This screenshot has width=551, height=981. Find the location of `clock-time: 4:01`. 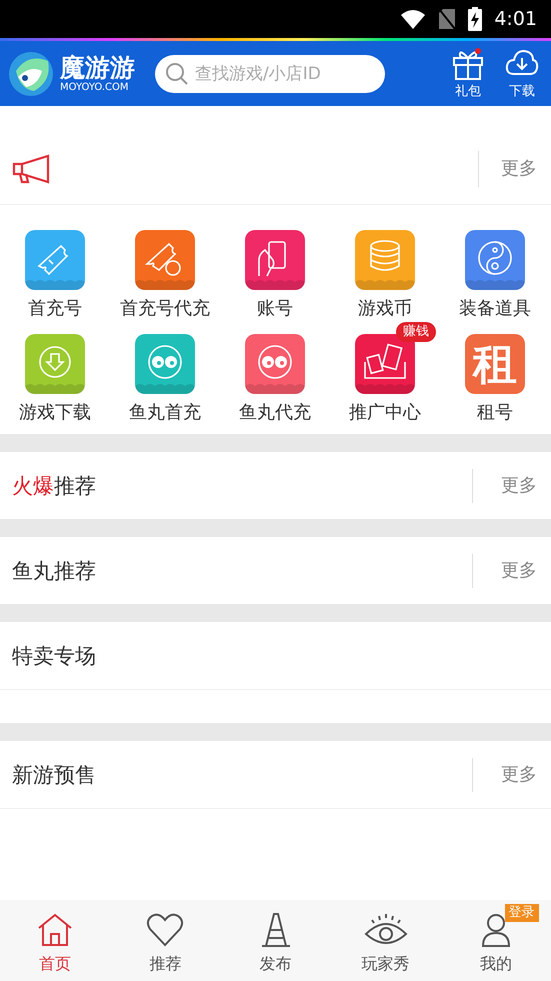

clock-time: 4:01 is located at coordinates (515, 19).